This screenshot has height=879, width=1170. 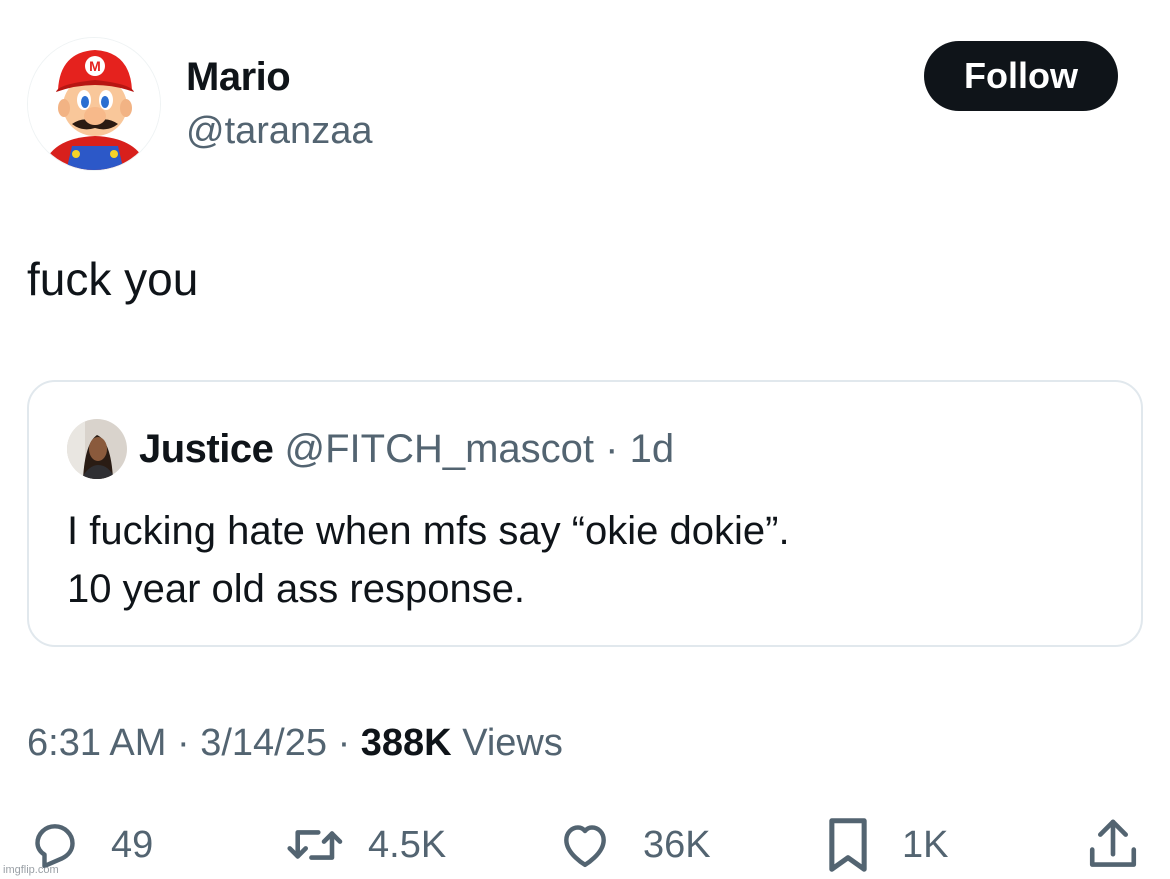 What do you see at coordinates (1021, 76) in the screenshot?
I see `follow-button: Follow` at bounding box center [1021, 76].